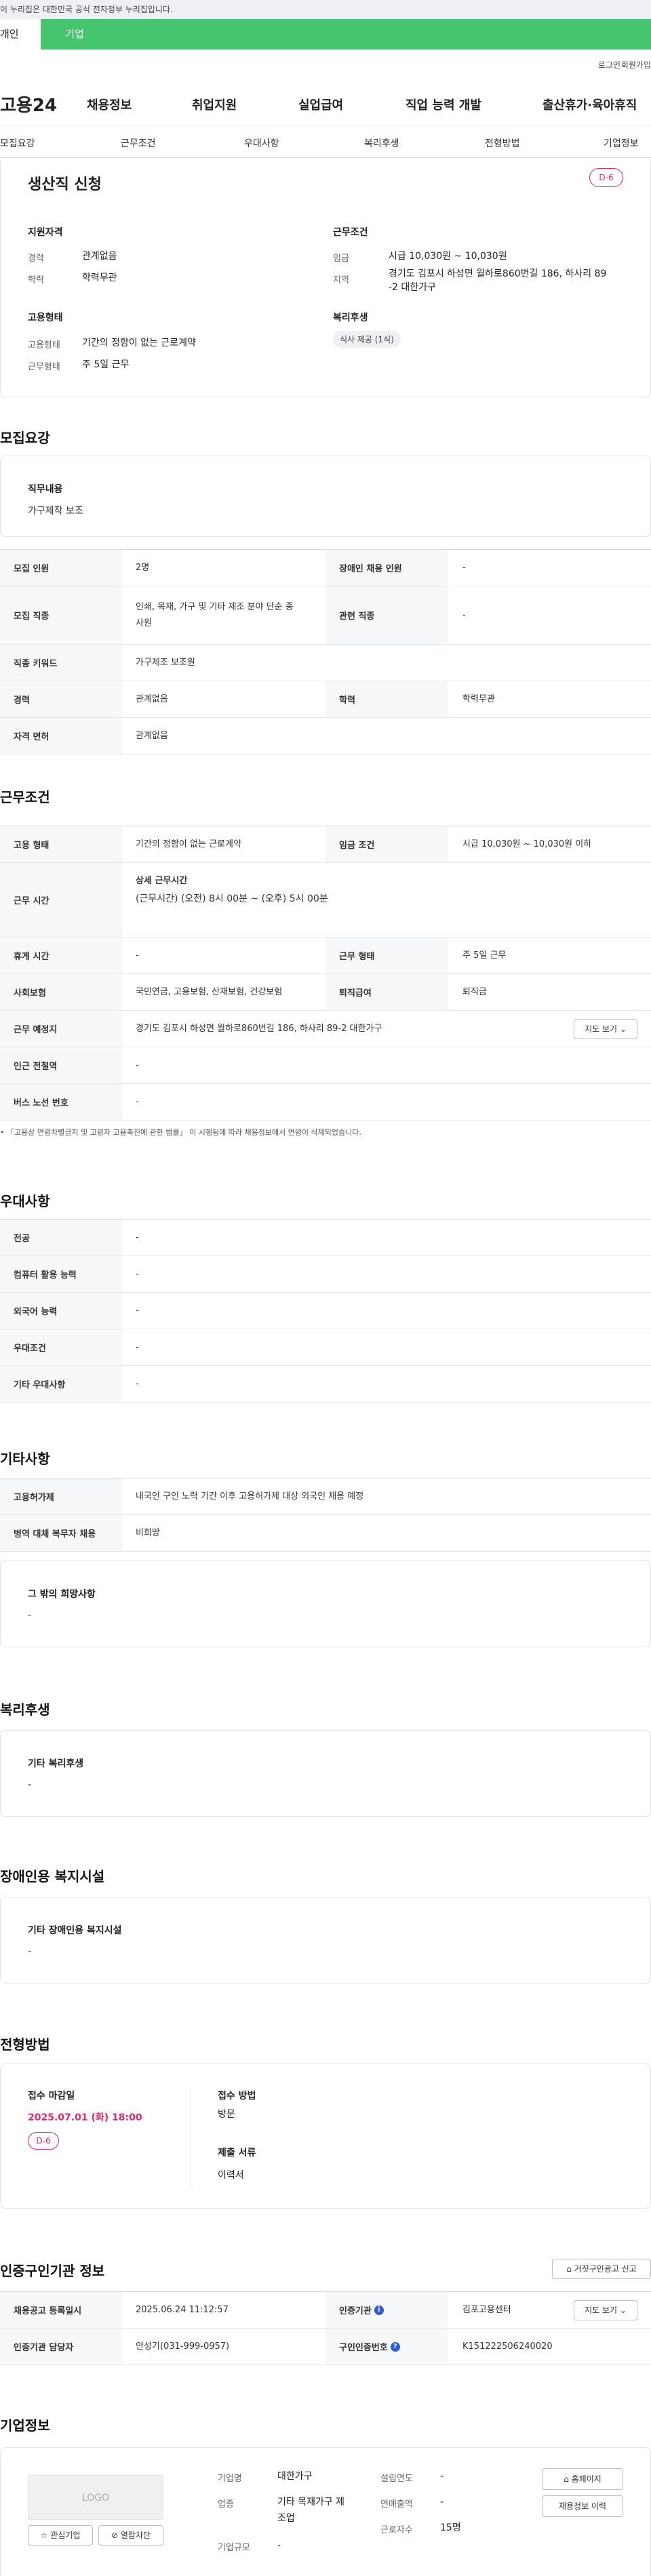 This screenshot has width=651, height=2576. Describe the element at coordinates (20, 34) in the screenshot. I see `tab-personal: 개인` at that location.